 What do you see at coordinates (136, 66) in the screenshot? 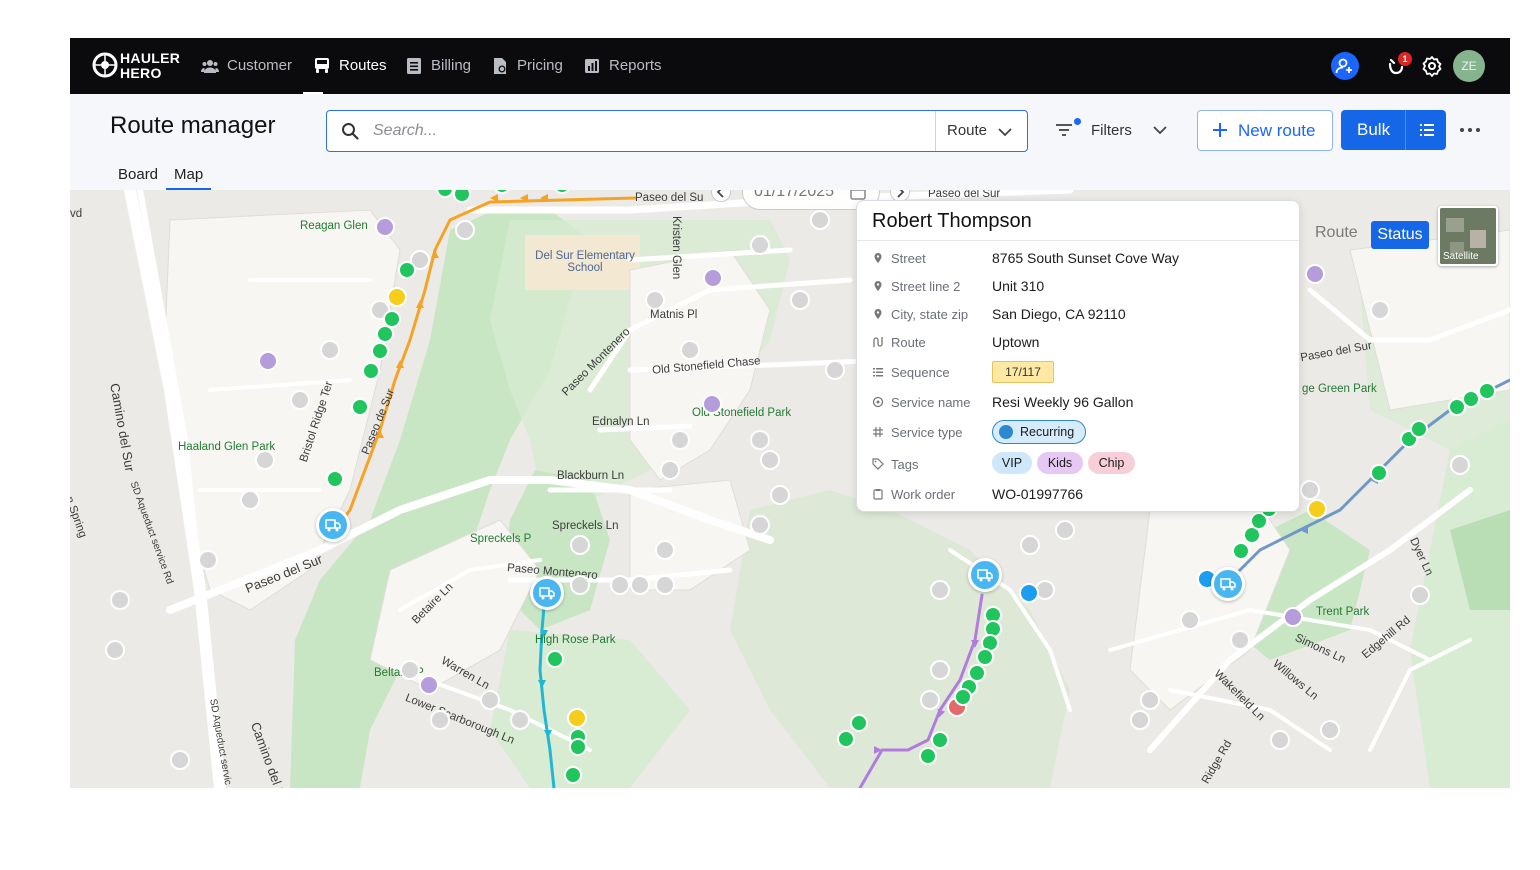
I see `hauler-hero-logo: HAULER HERO` at bounding box center [136, 66].